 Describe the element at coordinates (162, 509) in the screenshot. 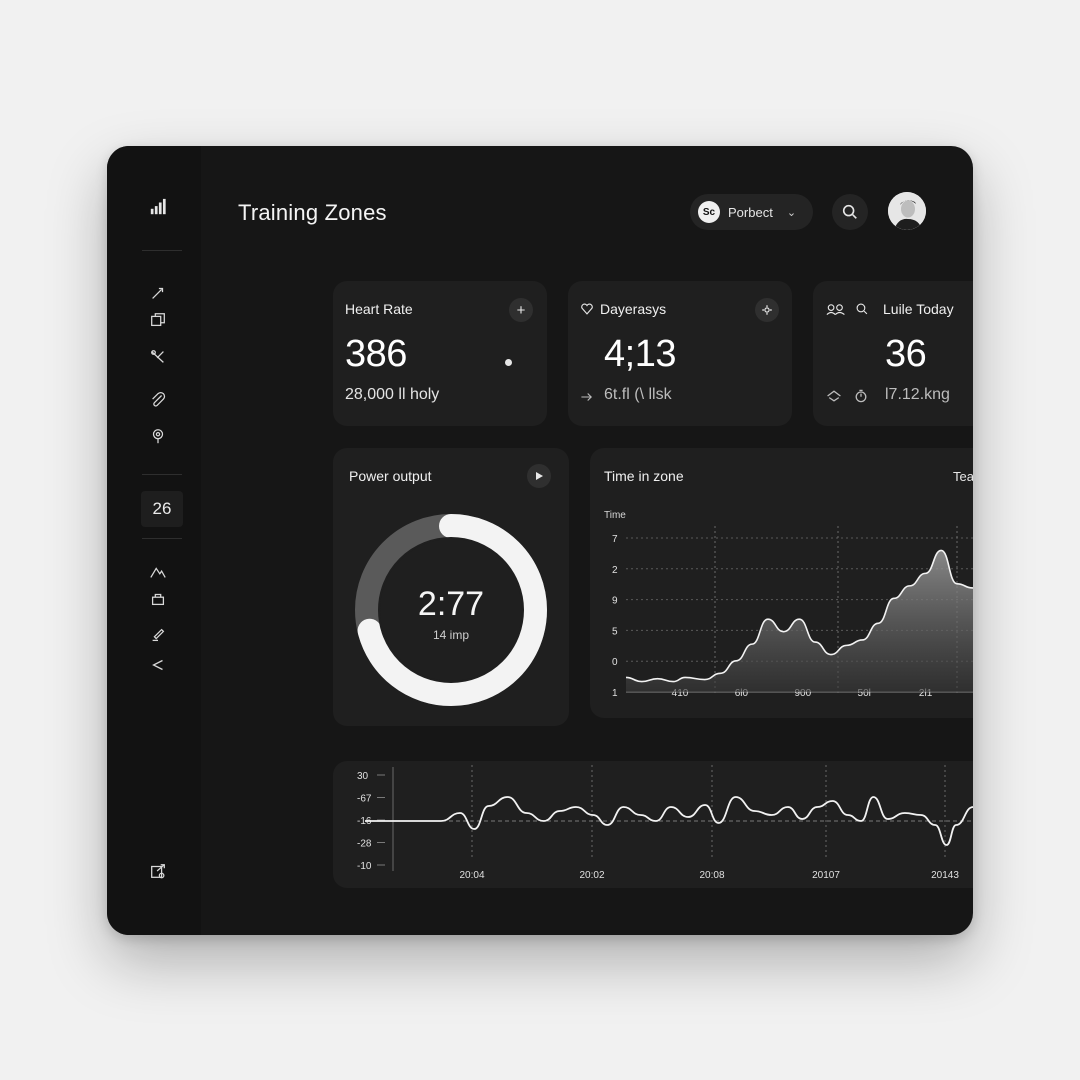

I see `date-badge: 26` at that location.